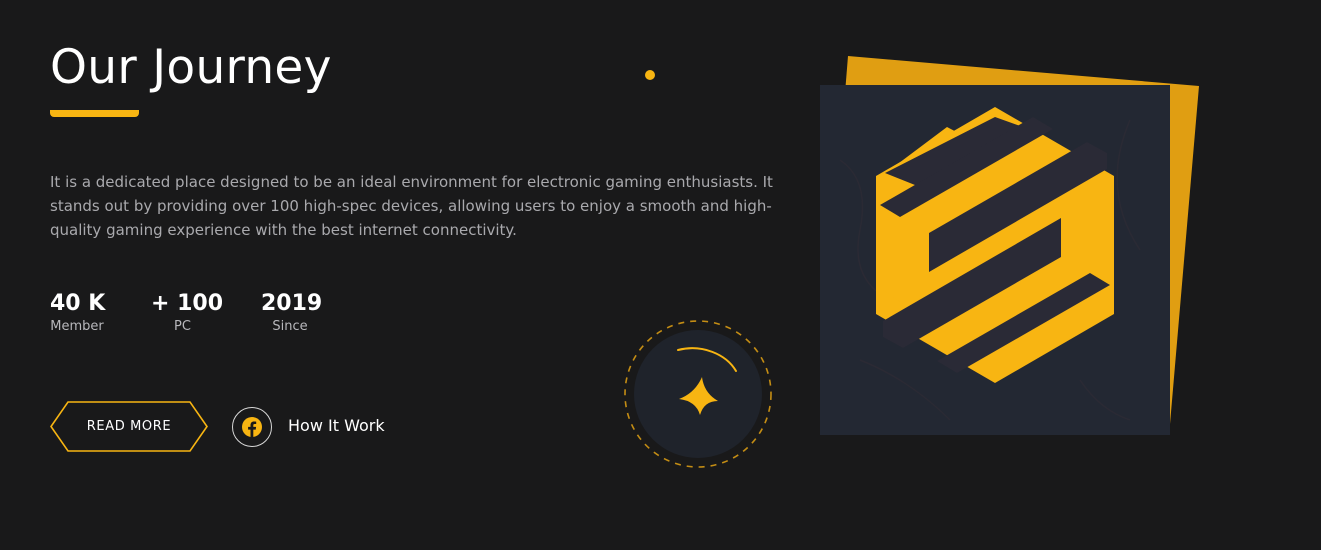 The image size is (1321, 550). Describe the element at coordinates (650, 75) in the screenshot. I see `decorative-dot` at that location.